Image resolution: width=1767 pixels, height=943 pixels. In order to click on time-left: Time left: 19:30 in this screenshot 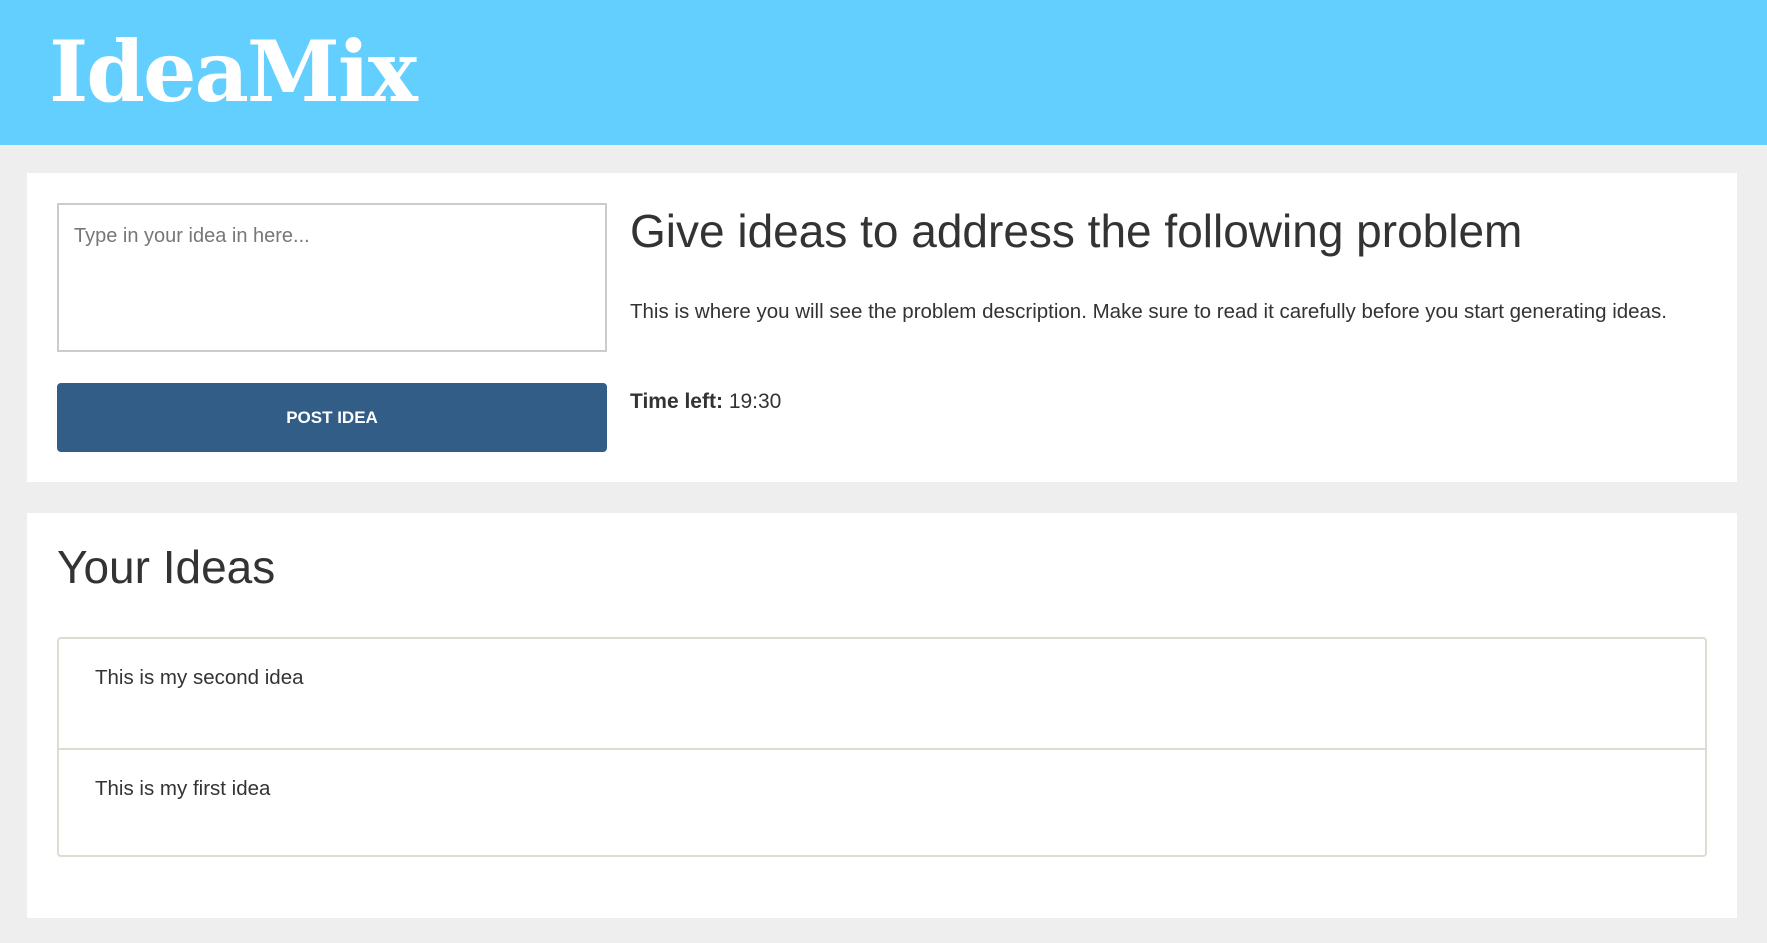, I will do `click(705, 402)`.